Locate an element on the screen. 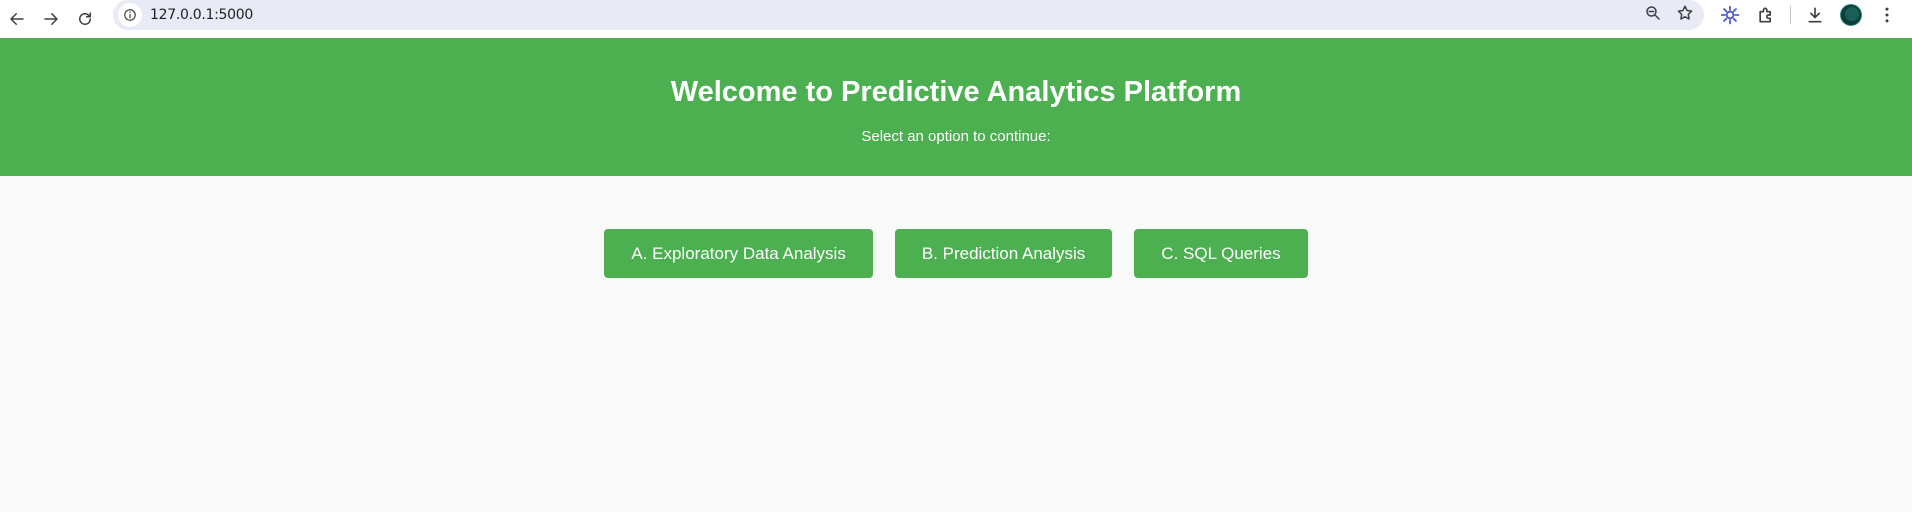 The image size is (1912, 512). eda-button: A. Exploratory Data Analysis is located at coordinates (738, 253).